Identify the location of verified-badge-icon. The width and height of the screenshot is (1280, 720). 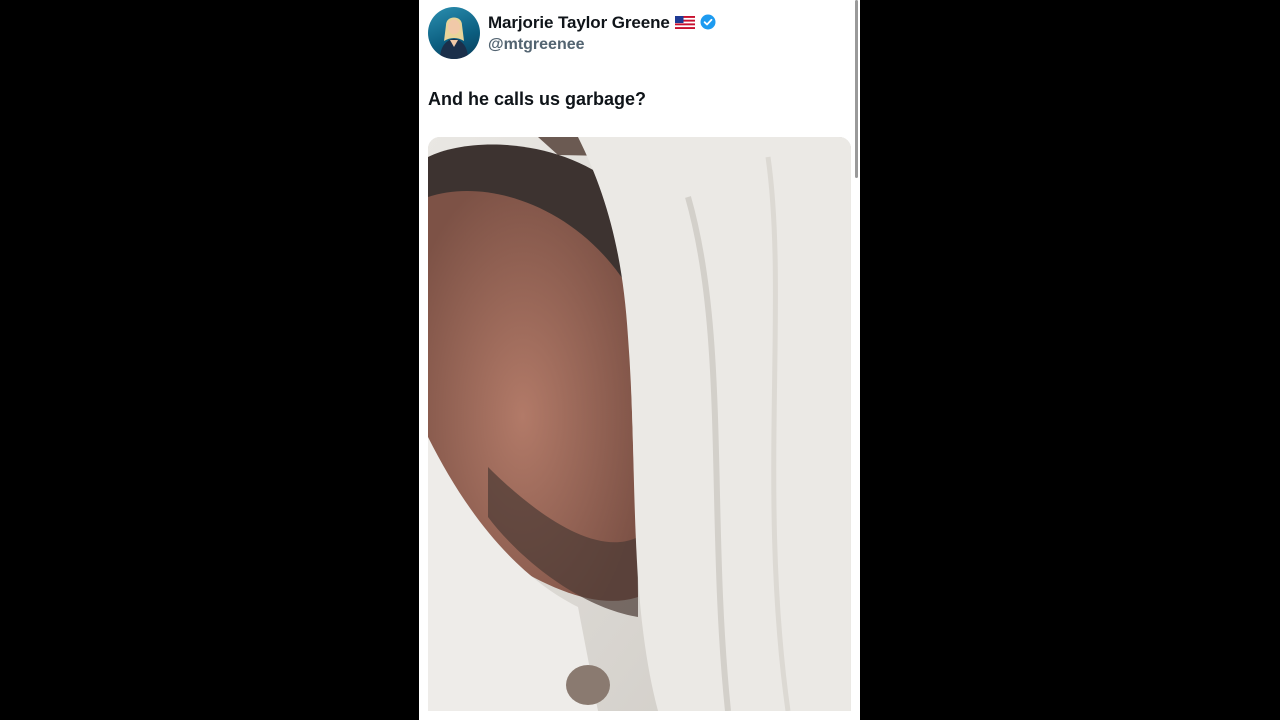
(708, 22).